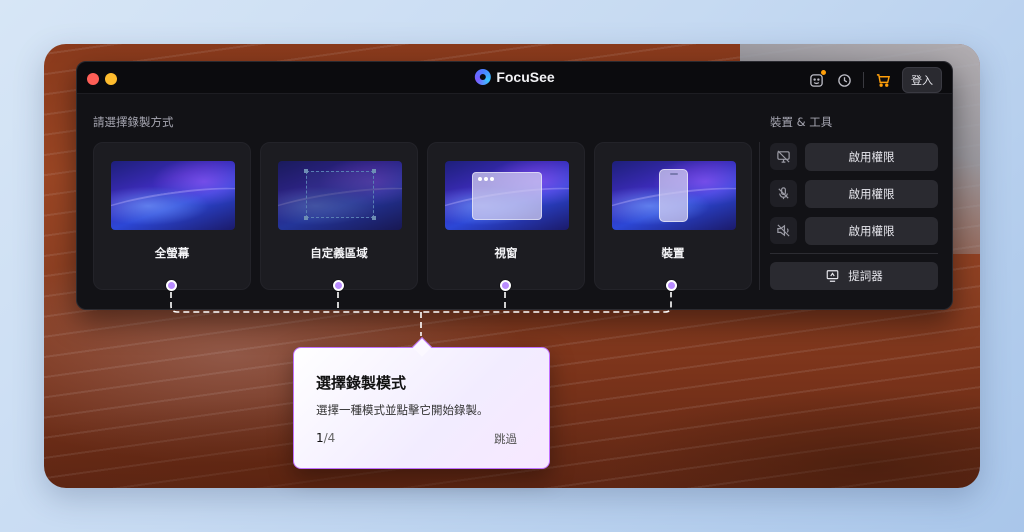 This screenshot has height=532, width=1024. Describe the element at coordinates (871, 230) in the screenshot. I see `enable-speaker-permission-button: 啟用權限` at that location.